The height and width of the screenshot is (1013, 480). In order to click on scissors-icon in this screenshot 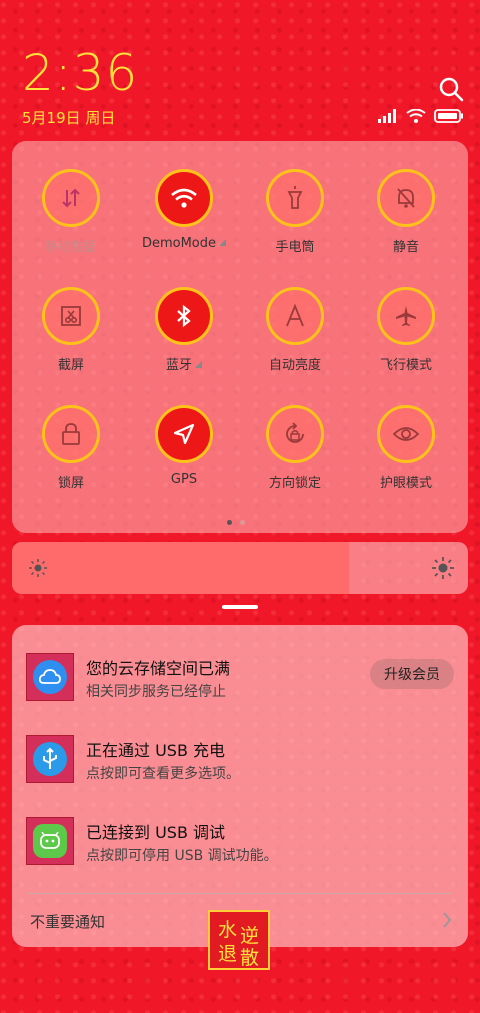, I will do `click(71, 316)`.